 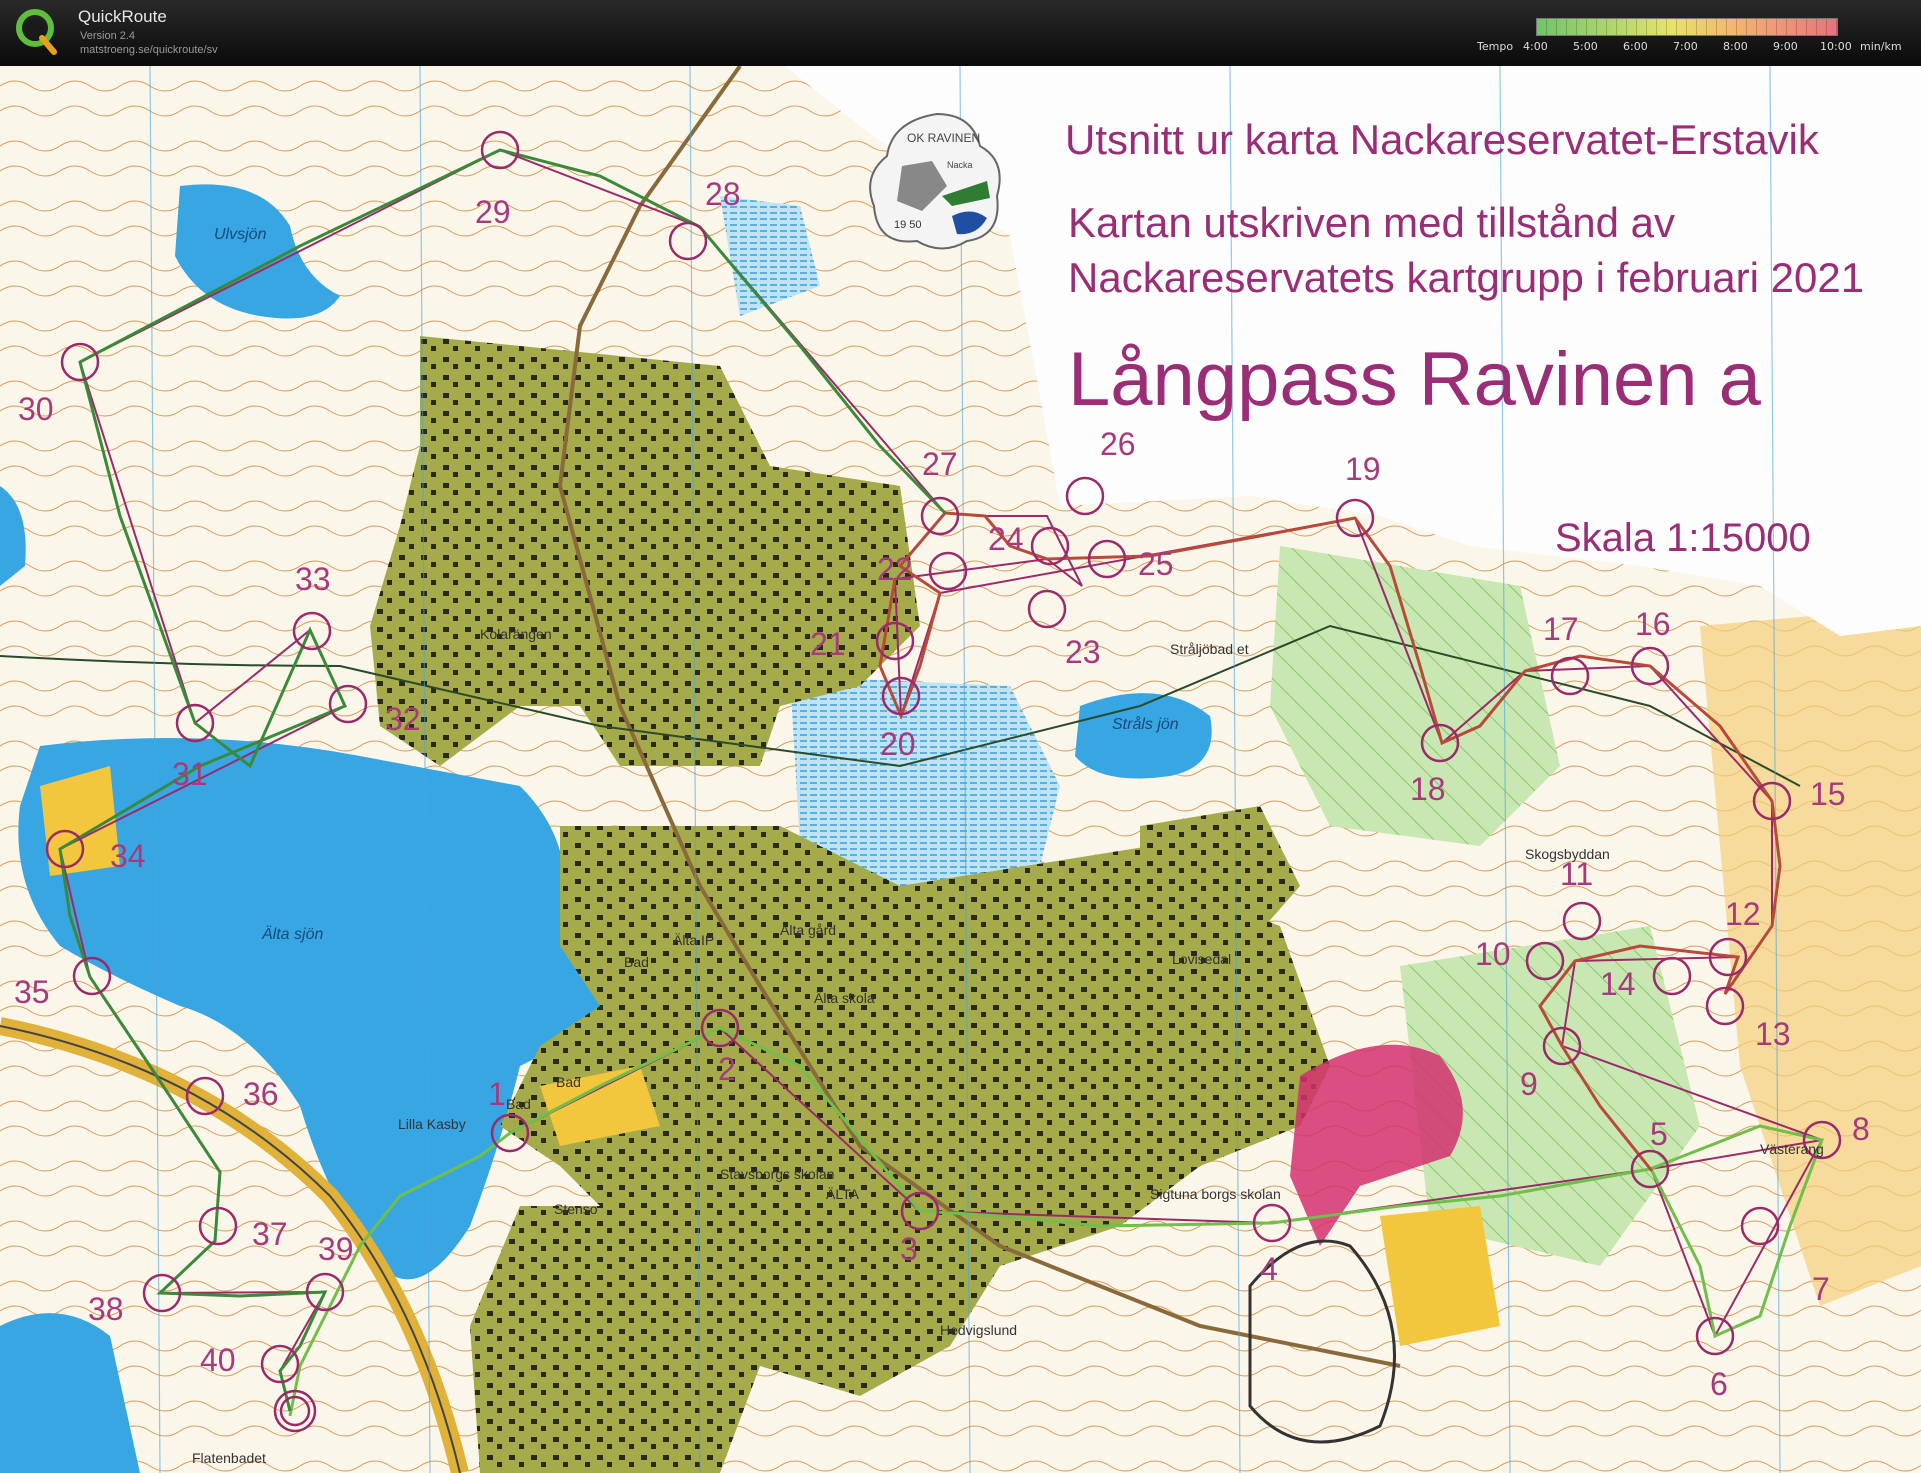 I want to click on control-number-21: 21, so click(x=828, y=644).